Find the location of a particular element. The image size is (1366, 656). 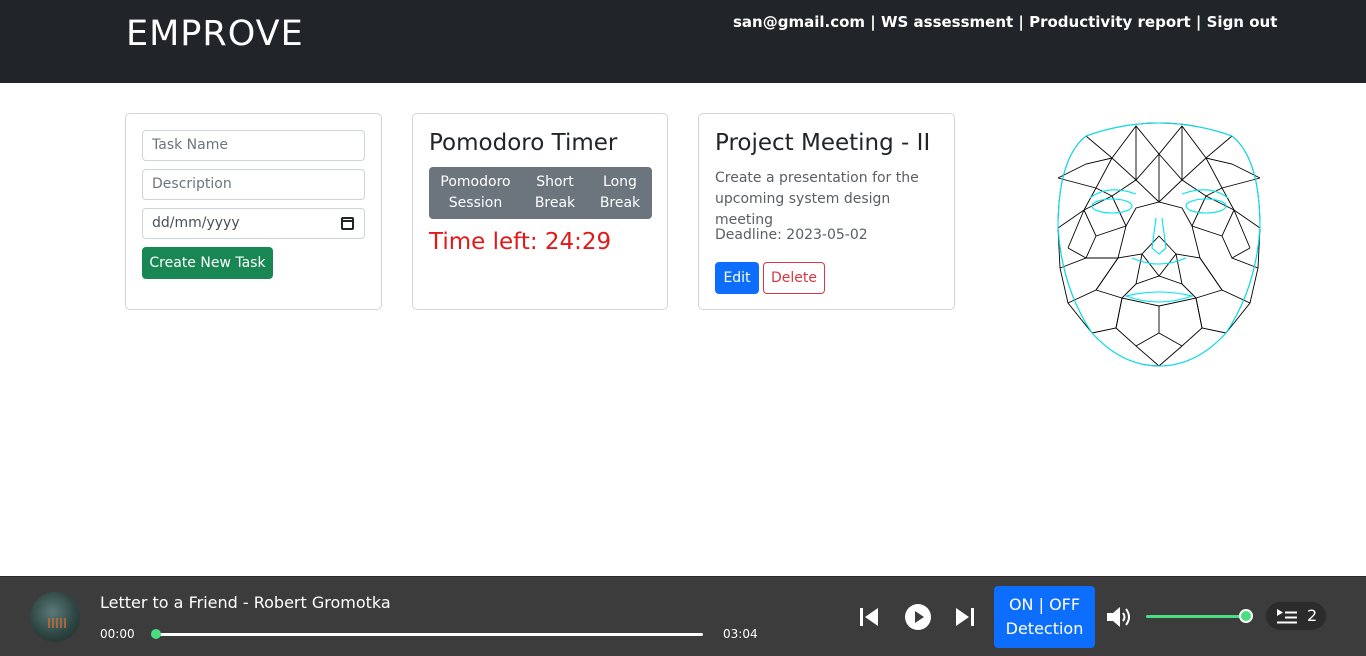

description-input: Description is located at coordinates (253, 184).